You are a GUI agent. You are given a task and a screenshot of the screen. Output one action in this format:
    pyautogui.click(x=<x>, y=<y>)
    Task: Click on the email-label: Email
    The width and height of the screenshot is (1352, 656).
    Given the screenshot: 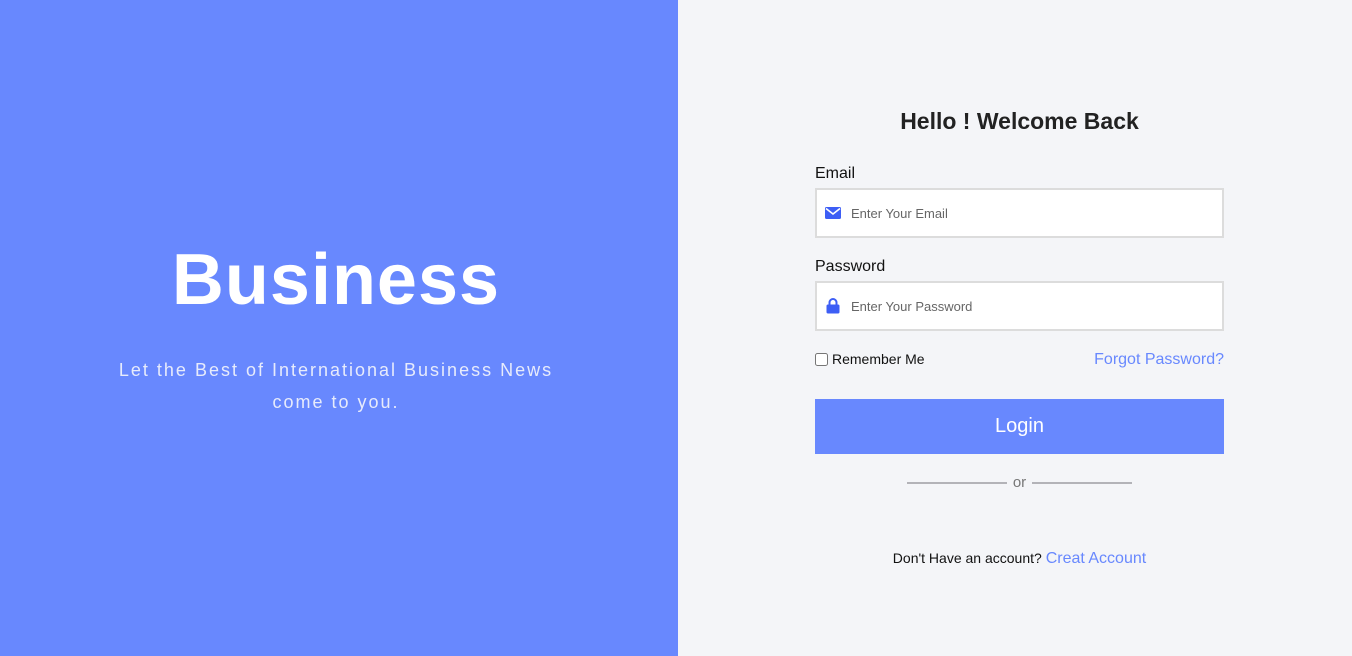 What is the action you would take?
    pyautogui.click(x=835, y=173)
    